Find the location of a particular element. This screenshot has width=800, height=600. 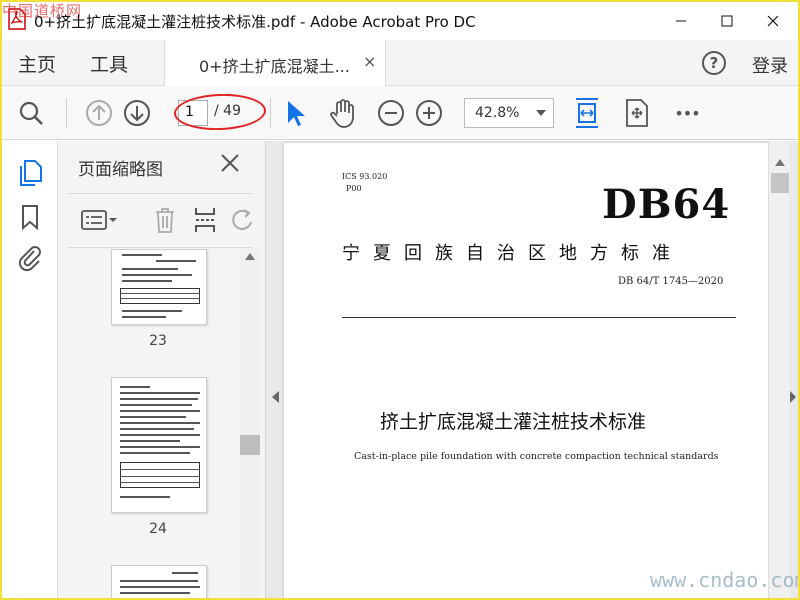

delete-page-button is located at coordinates (165, 220).